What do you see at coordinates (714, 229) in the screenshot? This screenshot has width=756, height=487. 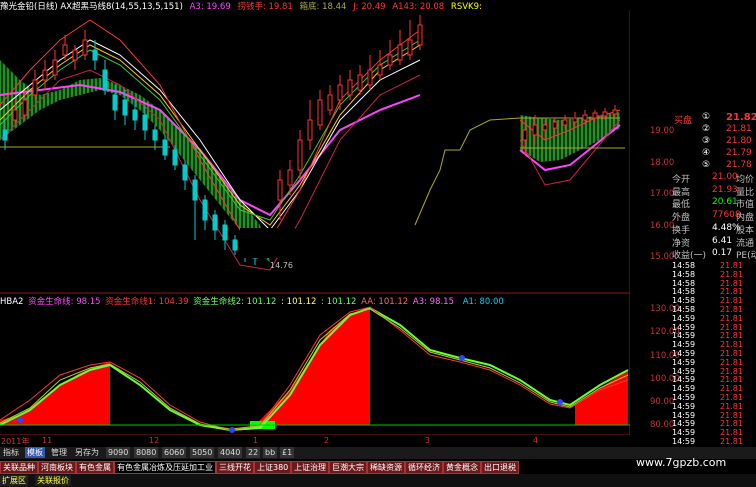 I see `stat-row: 换手 4.48% 股本` at bounding box center [714, 229].